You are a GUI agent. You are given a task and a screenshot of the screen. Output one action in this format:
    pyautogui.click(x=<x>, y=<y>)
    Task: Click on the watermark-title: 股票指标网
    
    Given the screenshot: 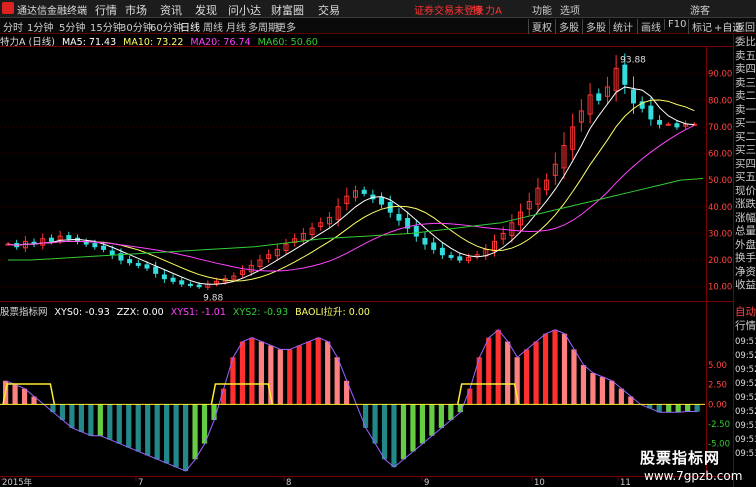 What is the action you would take?
    pyautogui.click(x=680, y=458)
    